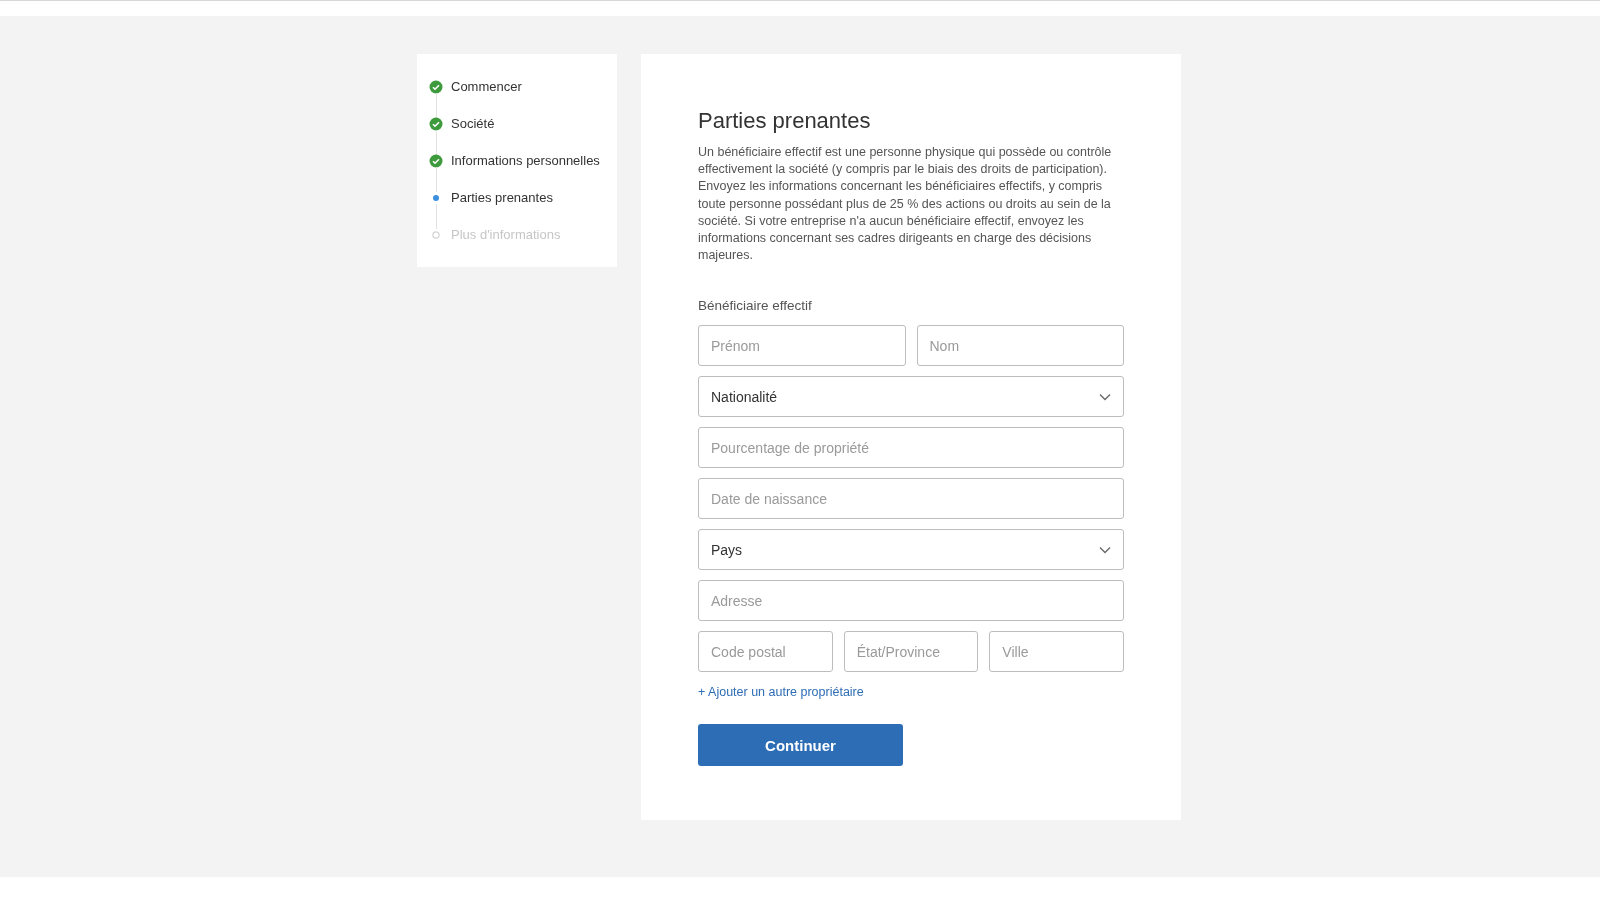 The image size is (1600, 899). What do you see at coordinates (911, 652) in the screenshot?
I see `input-field: État/Province` at bounding box center [911, 652].